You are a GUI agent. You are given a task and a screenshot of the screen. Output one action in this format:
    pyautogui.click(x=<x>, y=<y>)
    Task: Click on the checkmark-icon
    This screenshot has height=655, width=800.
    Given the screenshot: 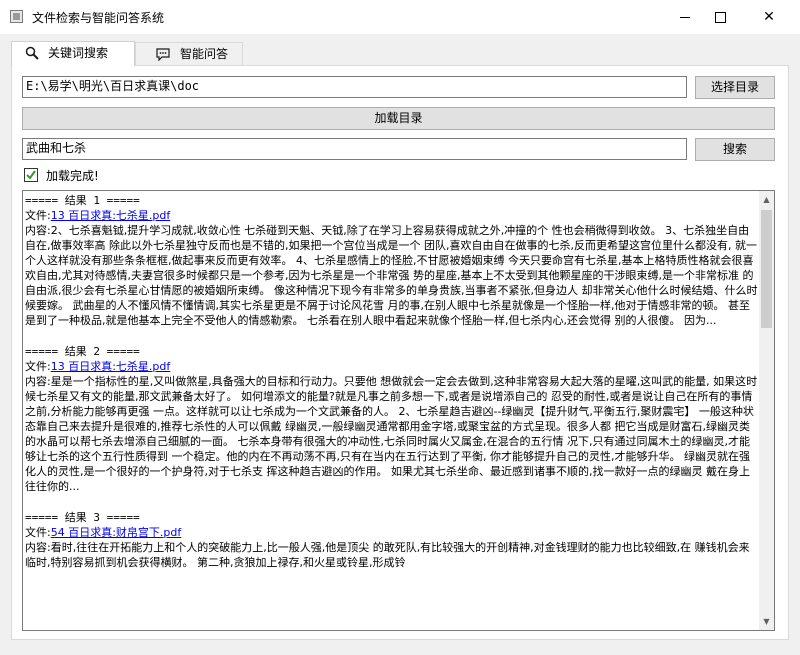 What is the action you would take?
    pyautogui.click(x=31, y=175)
    